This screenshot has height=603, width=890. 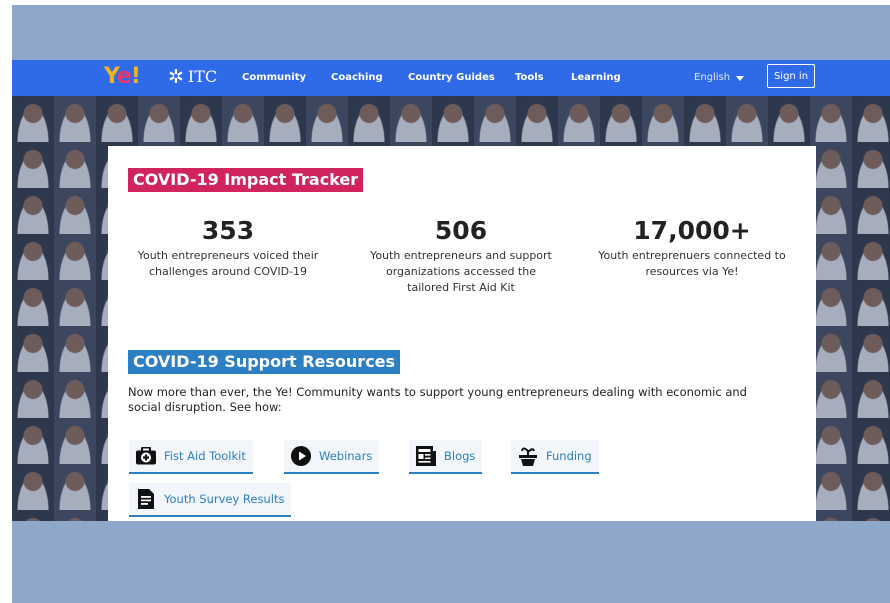 I want to click on document-icon, so click(x=146, y=499).